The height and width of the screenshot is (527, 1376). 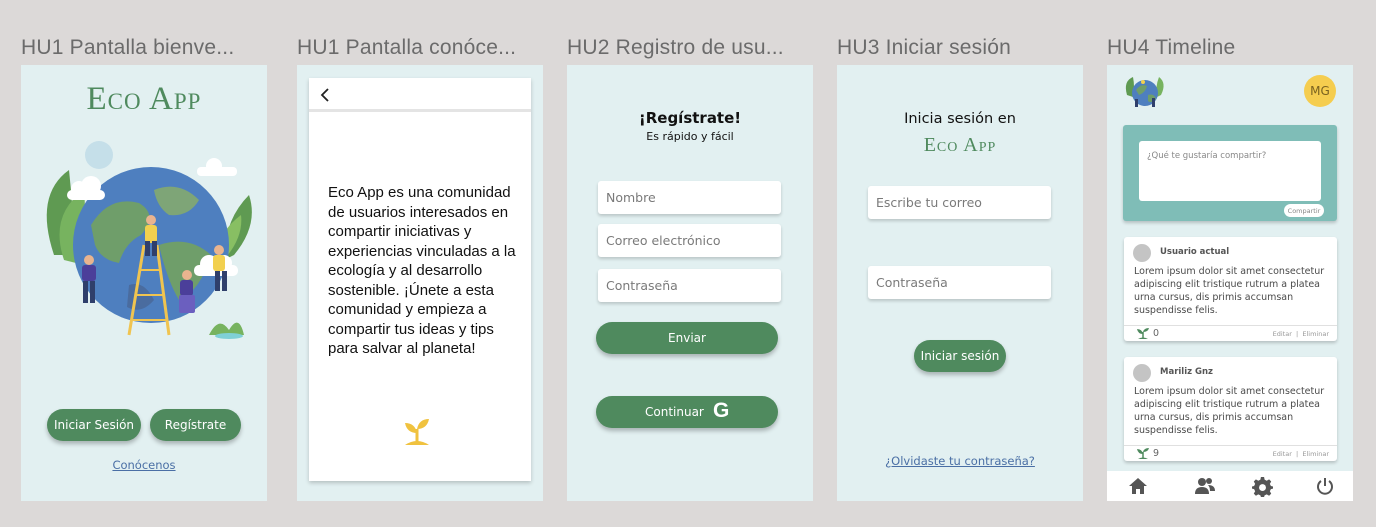 I want to click on google-continue-label: Continuar, so click(x=674, y=412).